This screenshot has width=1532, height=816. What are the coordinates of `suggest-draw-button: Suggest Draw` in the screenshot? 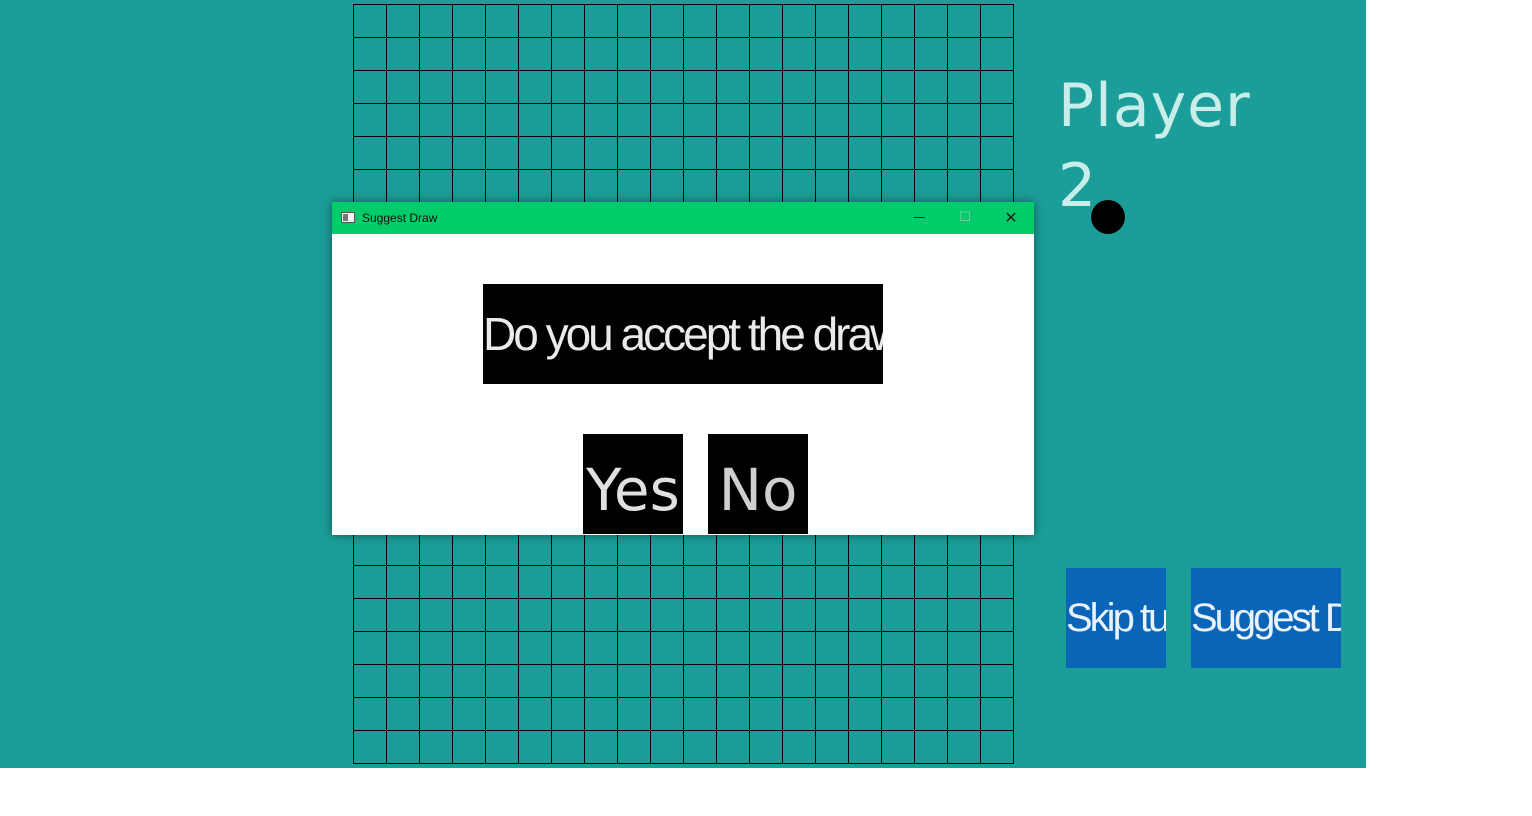 It's located at (1266, 618).